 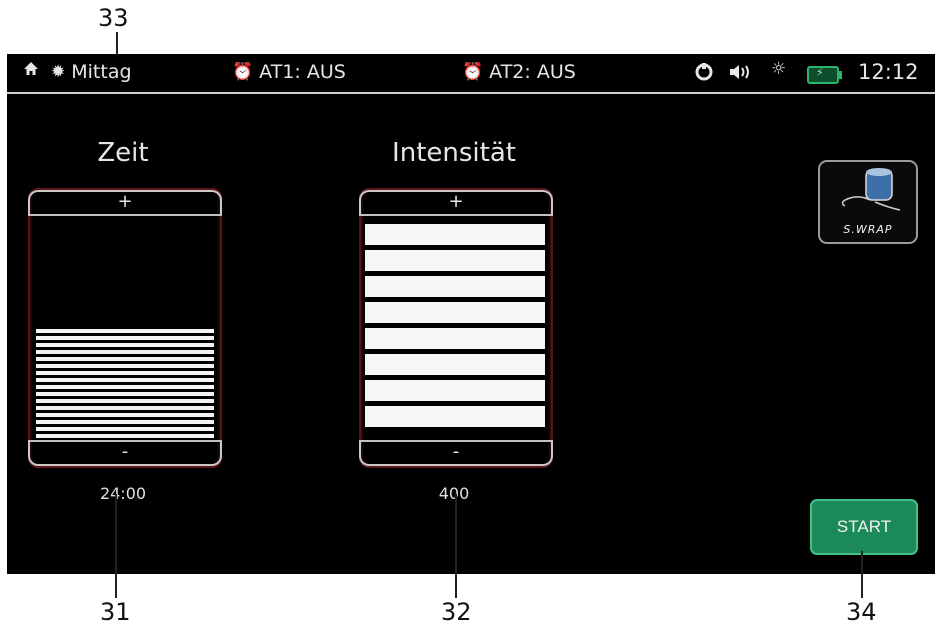 What do you see at coordinates (302, 72) in the screenshot?
I see `alarm-1-label: AT1: AUS` at bounding box center [302, 72].